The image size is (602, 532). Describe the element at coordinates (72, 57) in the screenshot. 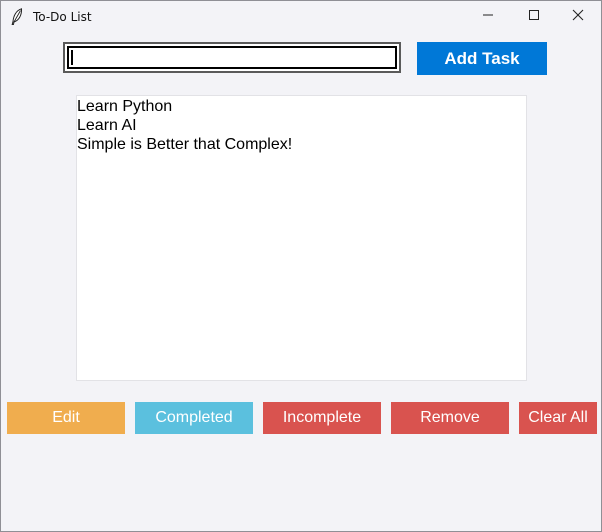

I see `text-caret` at that location.